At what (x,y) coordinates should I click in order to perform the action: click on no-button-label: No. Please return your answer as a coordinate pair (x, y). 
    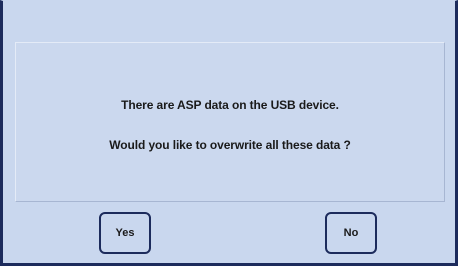
    Looking at the image, I should click on (351, 233).